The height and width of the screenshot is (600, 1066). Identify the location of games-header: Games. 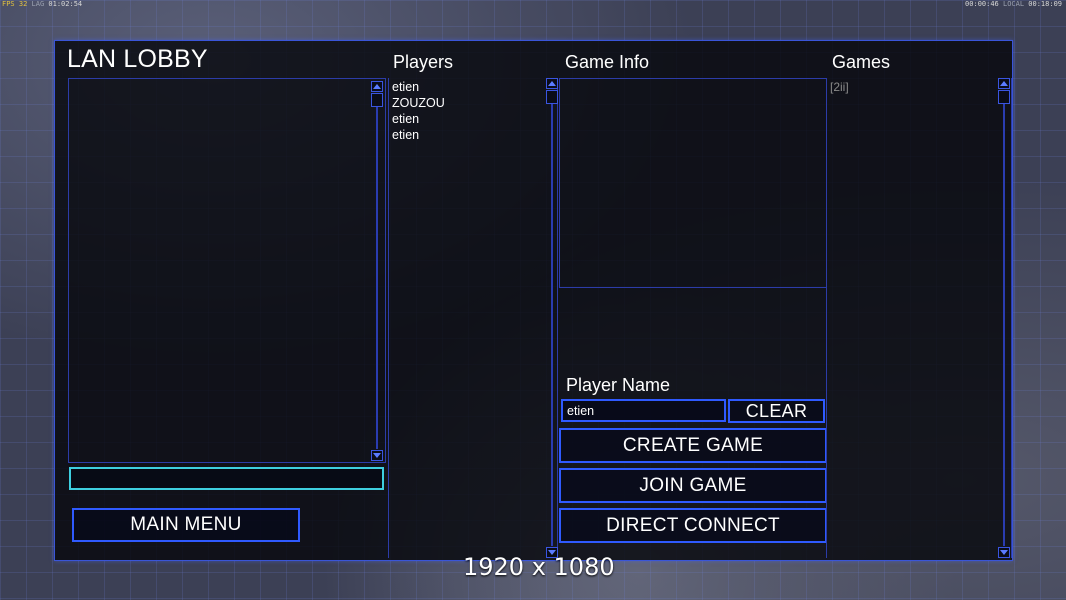
(861, 62).